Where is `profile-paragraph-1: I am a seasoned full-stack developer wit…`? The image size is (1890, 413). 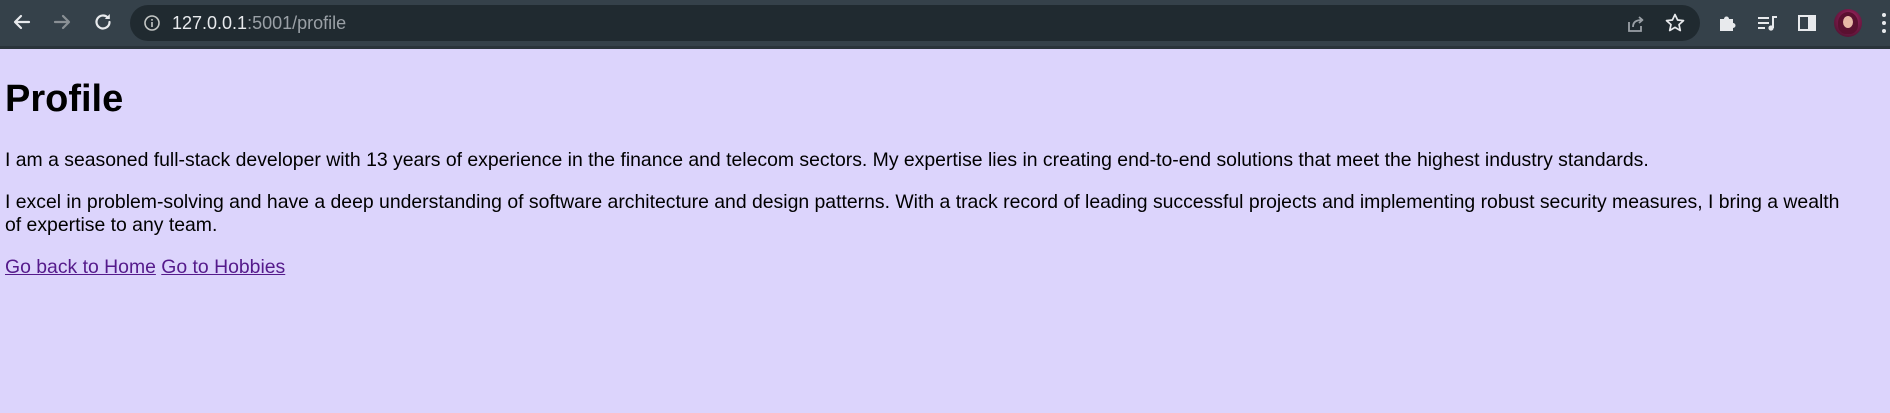 profile-paragraph-1: I am a seasoned full-stack developer wit… is located at coordinates (827, 160).